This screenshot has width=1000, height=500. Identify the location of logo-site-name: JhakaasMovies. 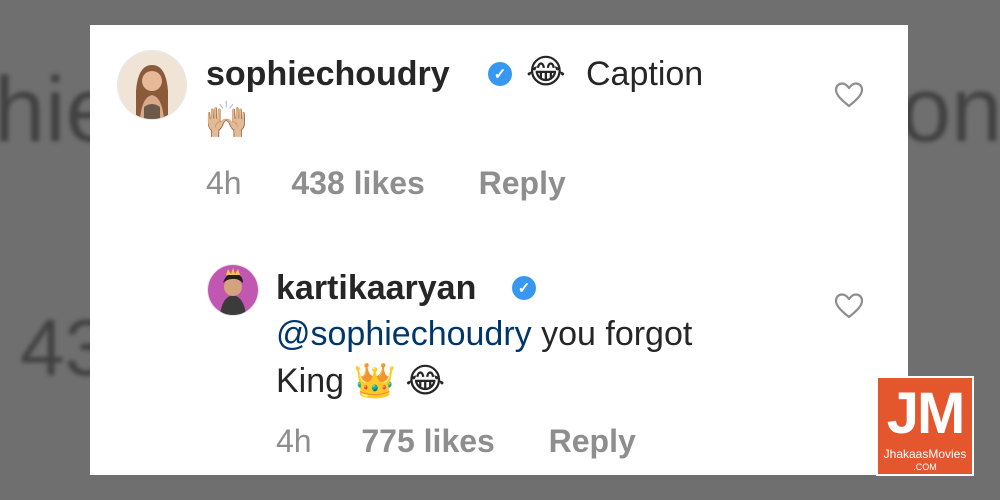
(925, 454).